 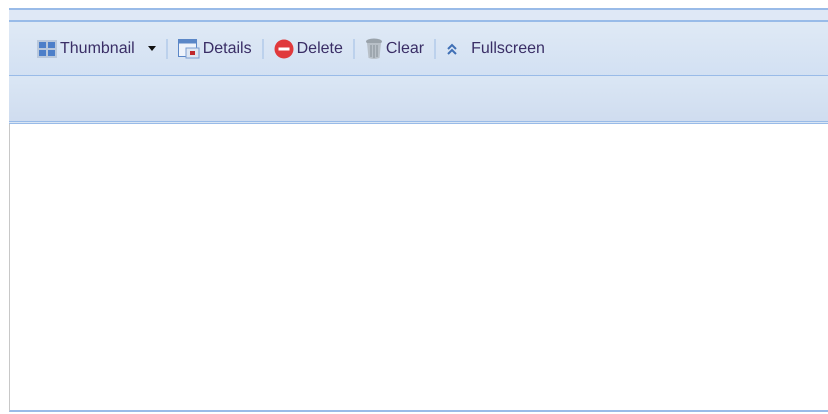 What do you see at coordinates (215, 48) in the screenshot?
I see `toolbar-button: Details` at bounding box center [215, 48].